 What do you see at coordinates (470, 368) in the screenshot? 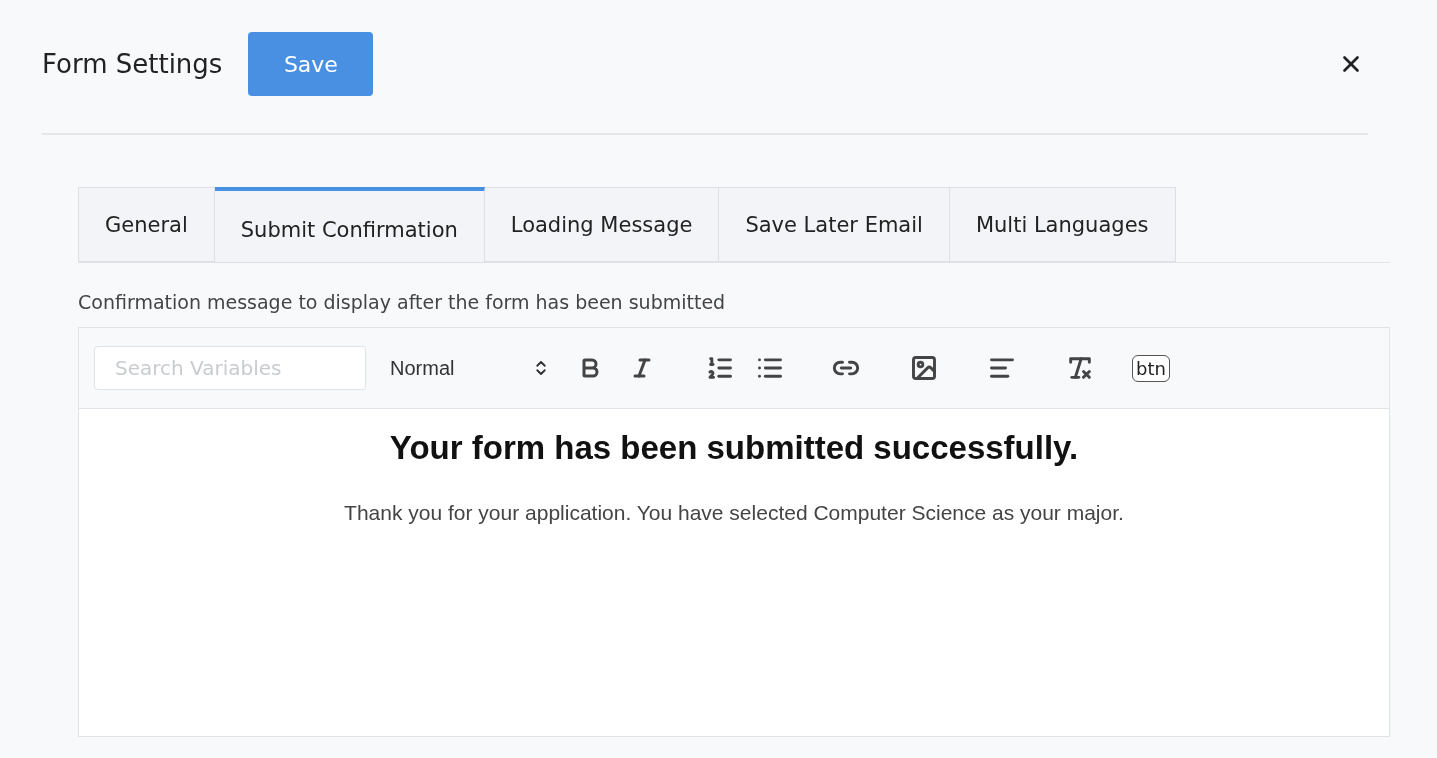
I see `format-select: Normal` at bounding box center [470, 368].